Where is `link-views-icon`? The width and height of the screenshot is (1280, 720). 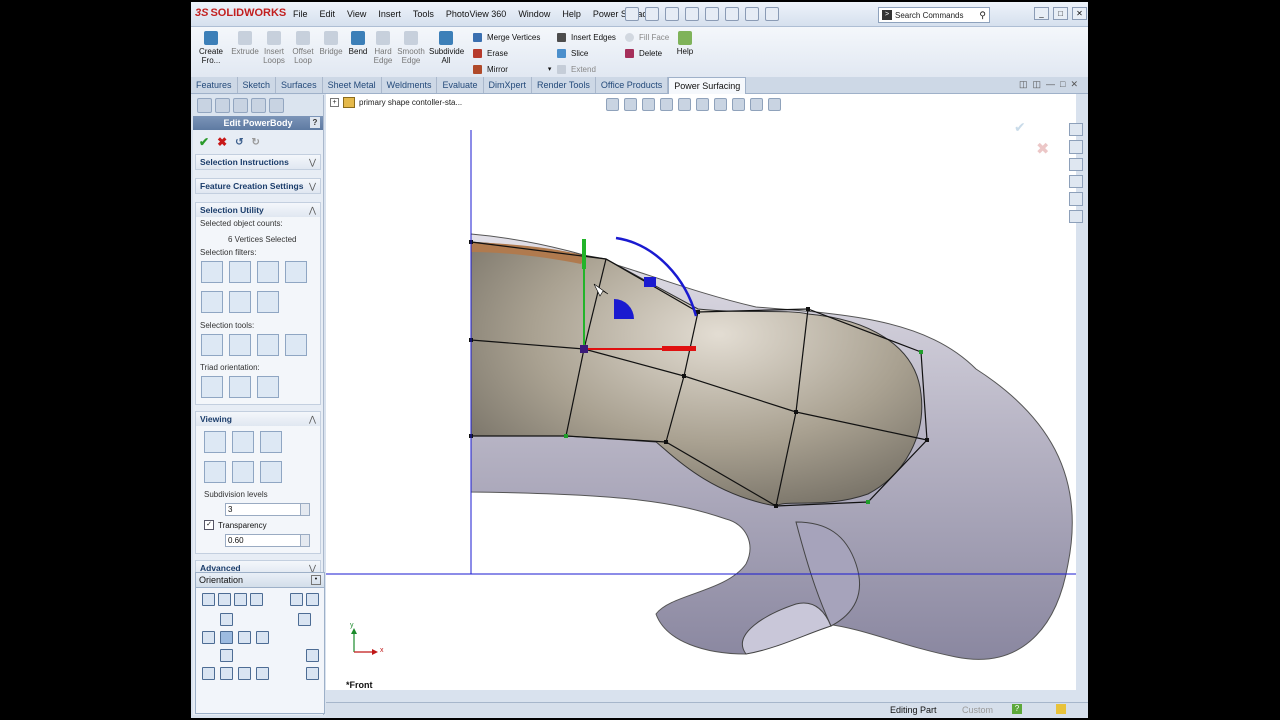 link-views-icon is located at coordinates (312, 673).